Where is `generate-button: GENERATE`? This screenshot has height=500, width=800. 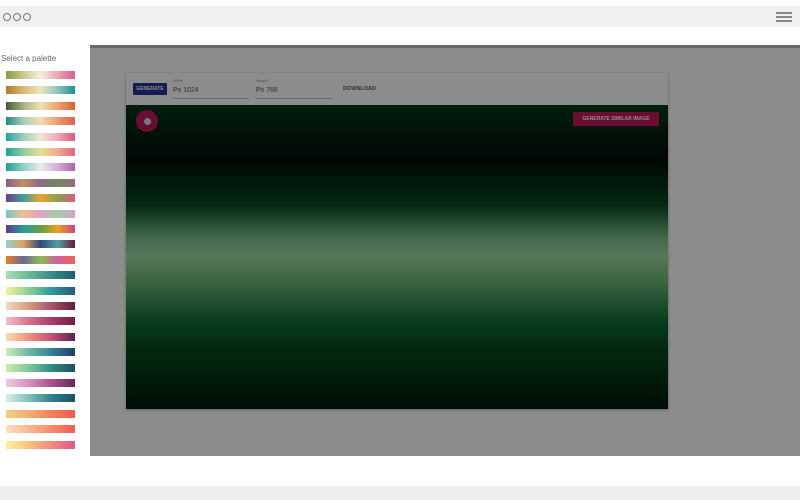
generate-button: GENERATE is located at coordinates (150, 89).